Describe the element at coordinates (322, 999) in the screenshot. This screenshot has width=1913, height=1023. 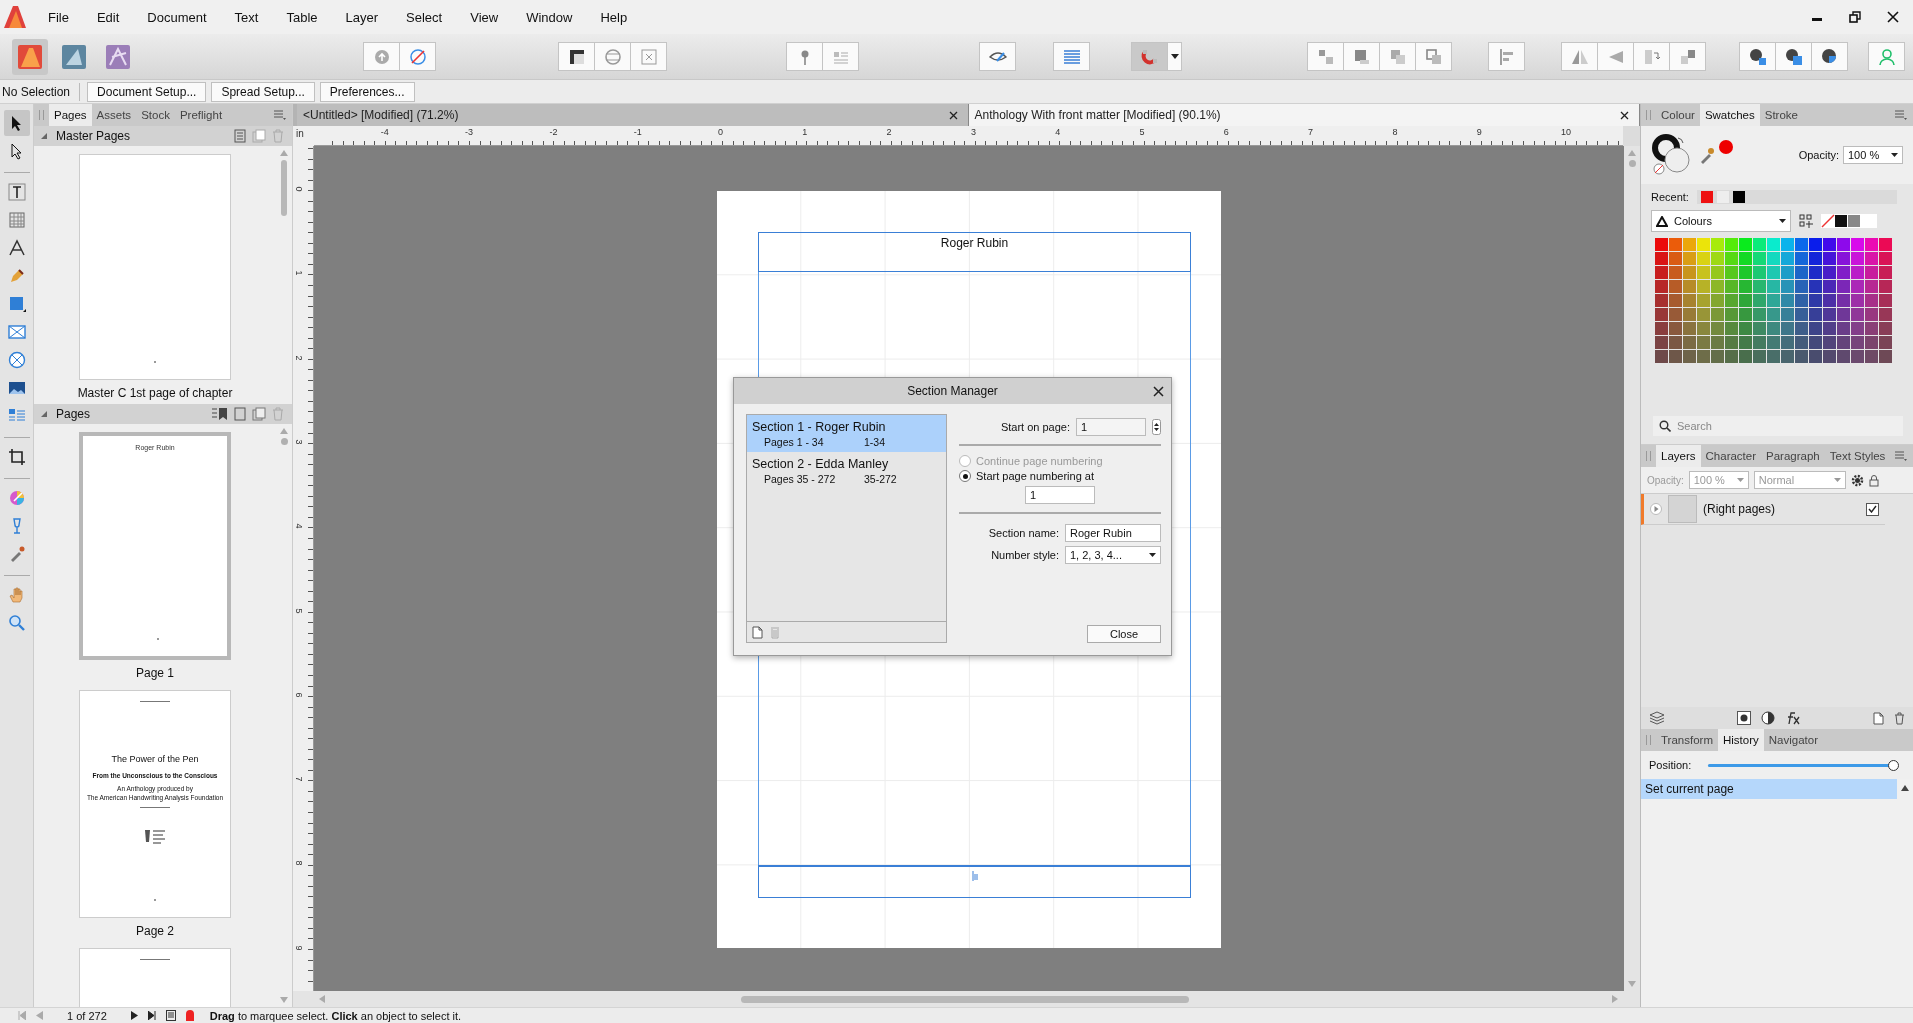
I see `scroll-left-icon` at that location.